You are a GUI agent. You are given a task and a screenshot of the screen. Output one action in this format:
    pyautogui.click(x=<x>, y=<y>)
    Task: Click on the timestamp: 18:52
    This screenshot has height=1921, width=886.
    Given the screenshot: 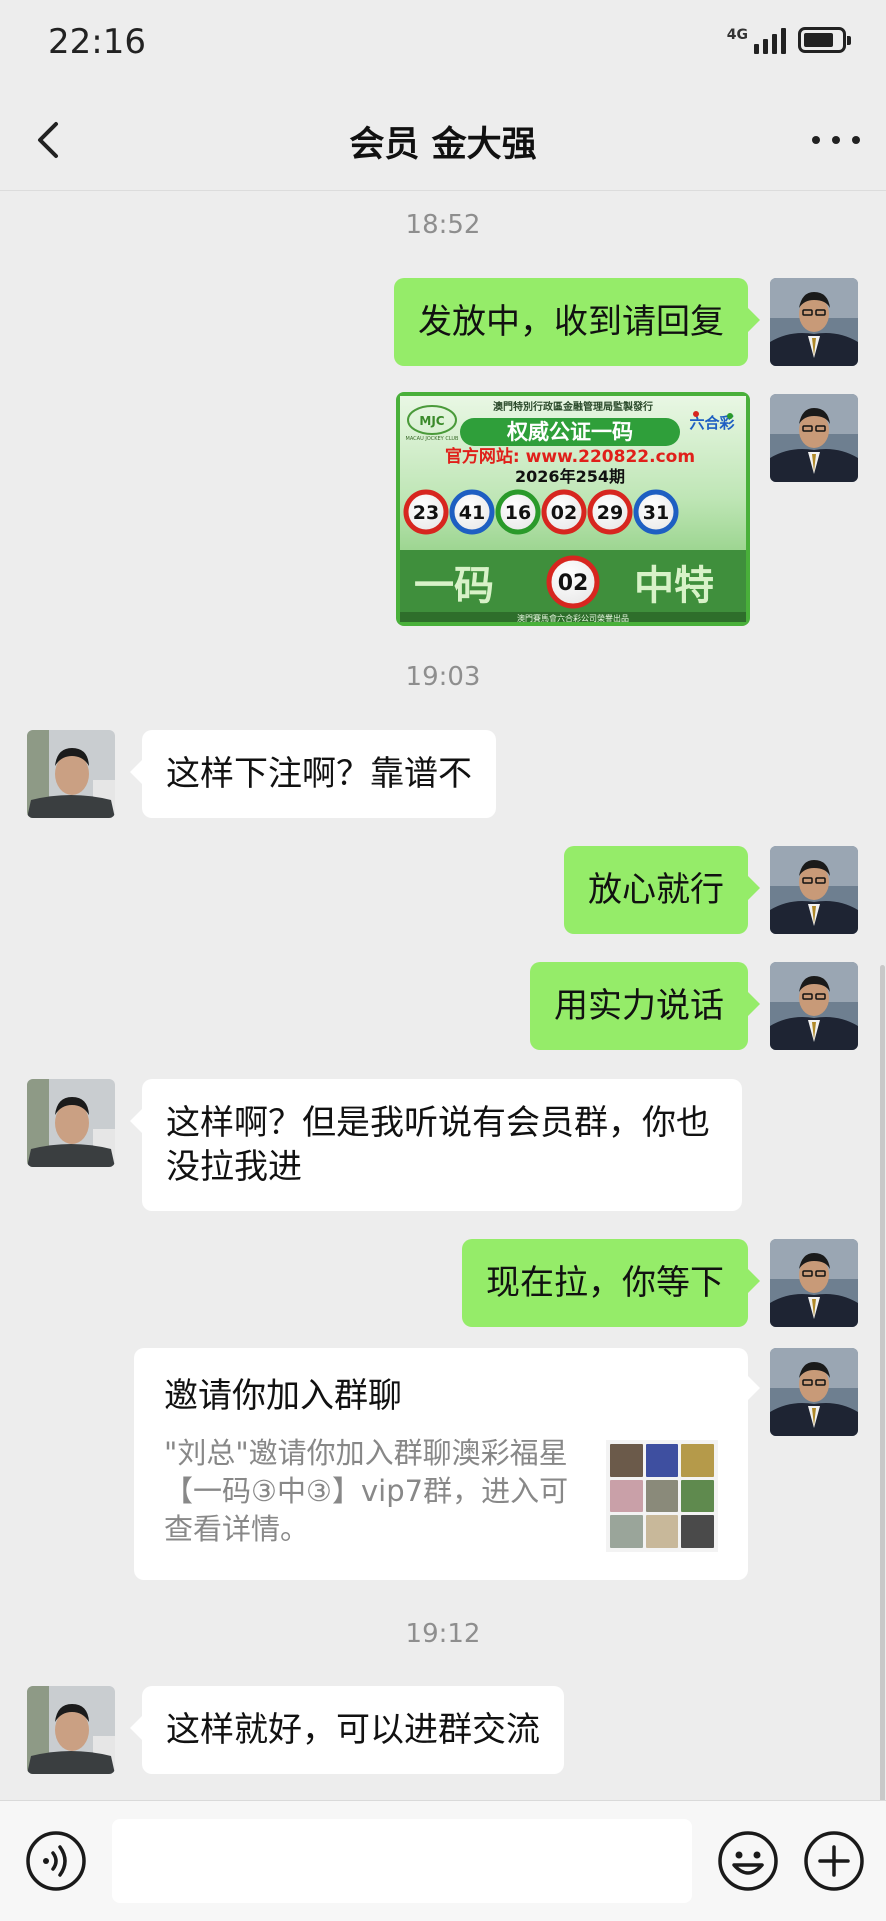 What is the action you would take?
    pyautogui.click(x=443, y=225)
    